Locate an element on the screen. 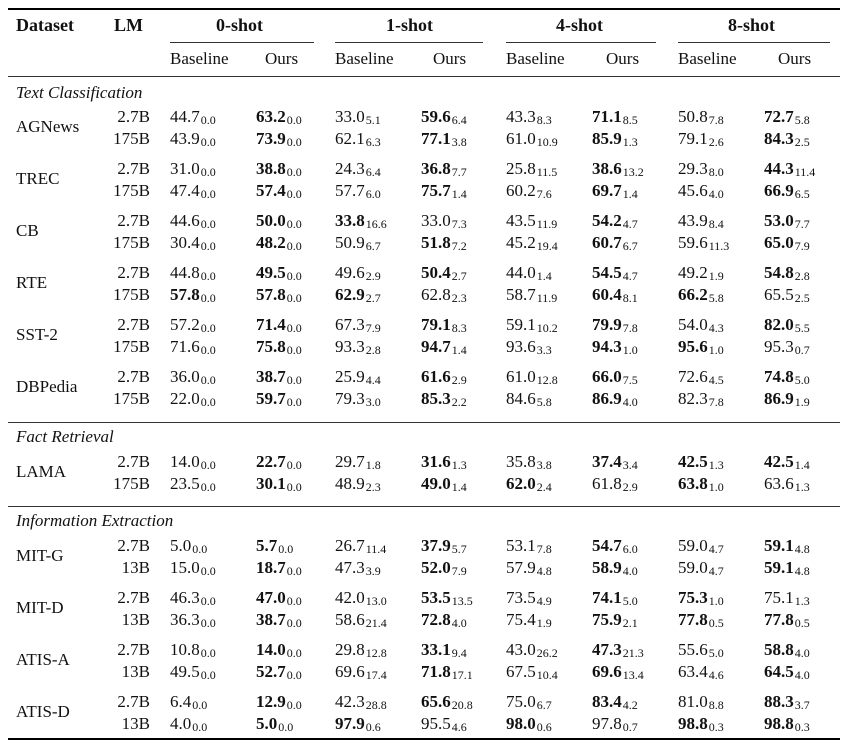 This screenshot has width=848, height=744. cell-std: 1.0 is located at coordinates (716, 601).